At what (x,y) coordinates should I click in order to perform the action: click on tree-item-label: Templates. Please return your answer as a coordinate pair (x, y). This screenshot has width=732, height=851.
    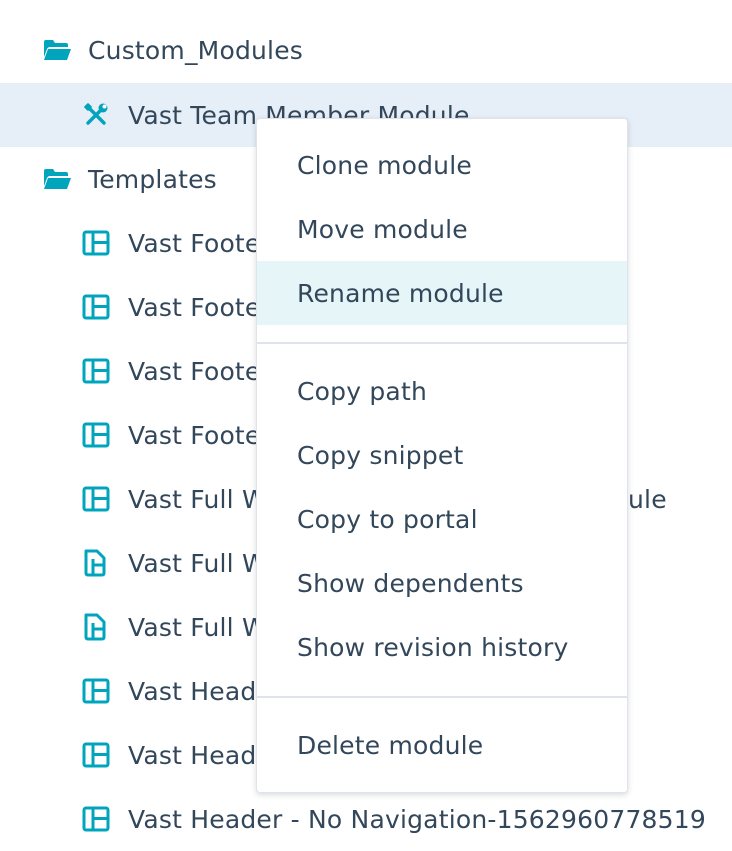
    Looking at the image, I should click on (152, 179).